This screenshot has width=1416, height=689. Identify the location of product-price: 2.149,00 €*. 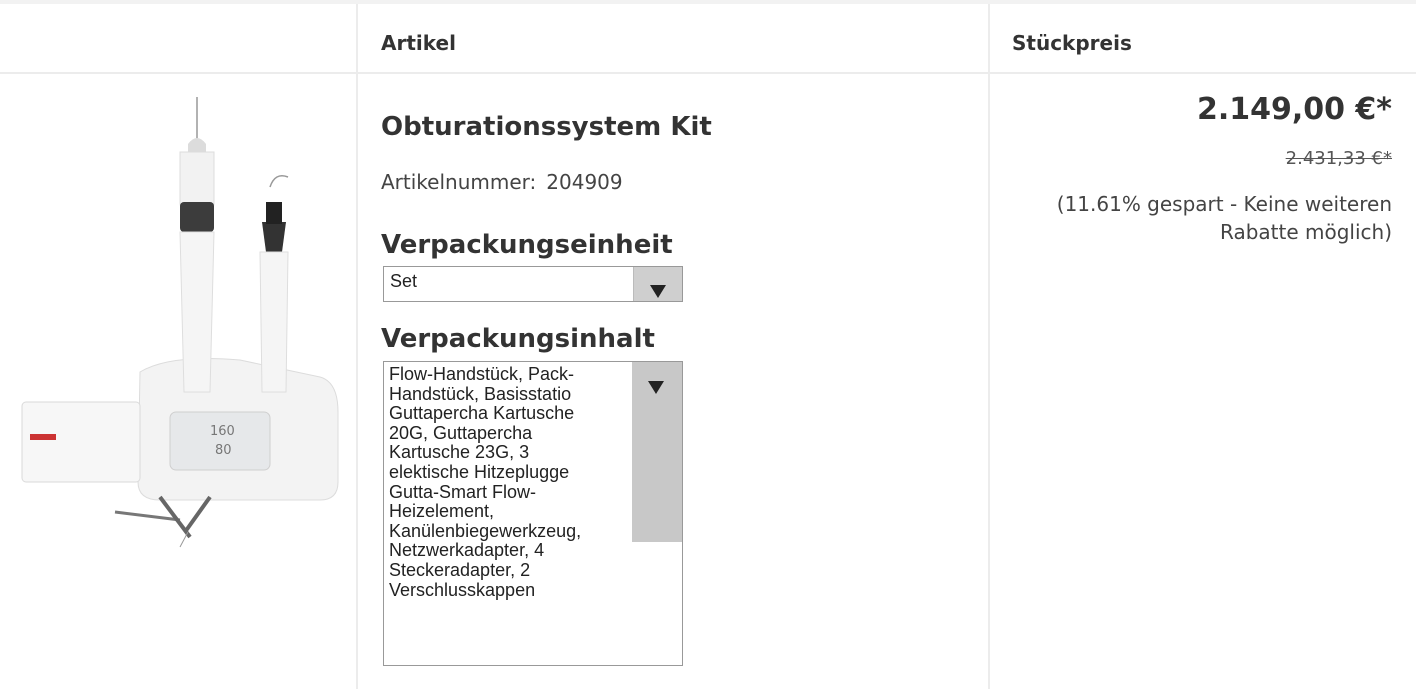
(1294, 109).